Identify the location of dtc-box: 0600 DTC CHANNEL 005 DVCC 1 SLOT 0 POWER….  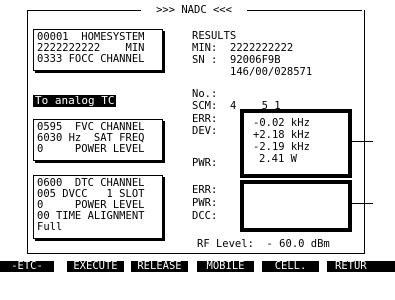
(98, 207).